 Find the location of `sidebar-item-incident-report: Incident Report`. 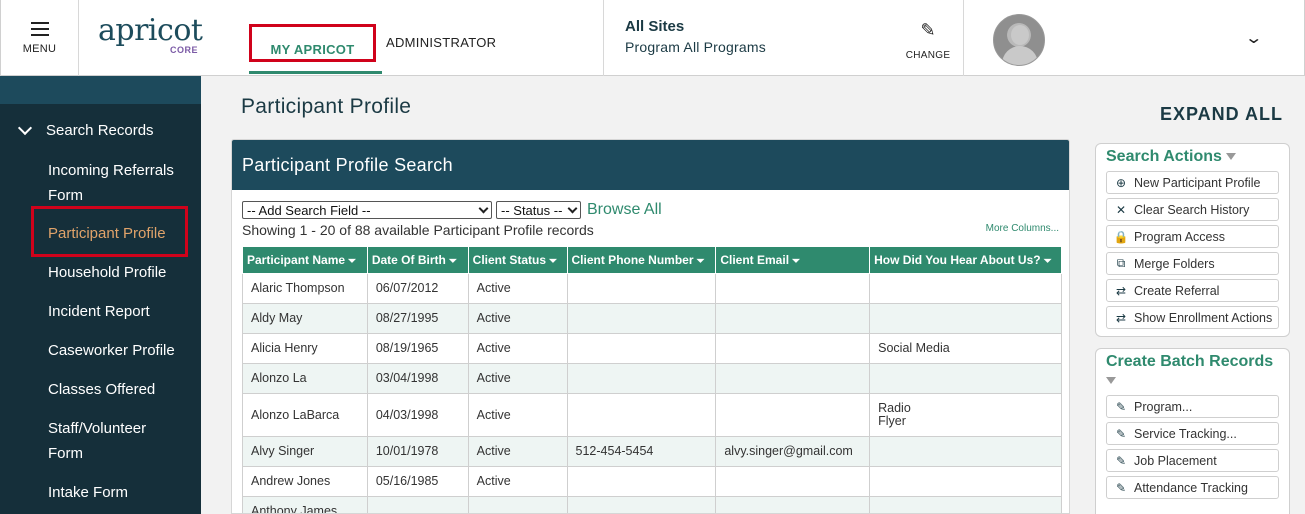

sidebar-item-incident-report: Incident Report is located at coordinates (120, 311).